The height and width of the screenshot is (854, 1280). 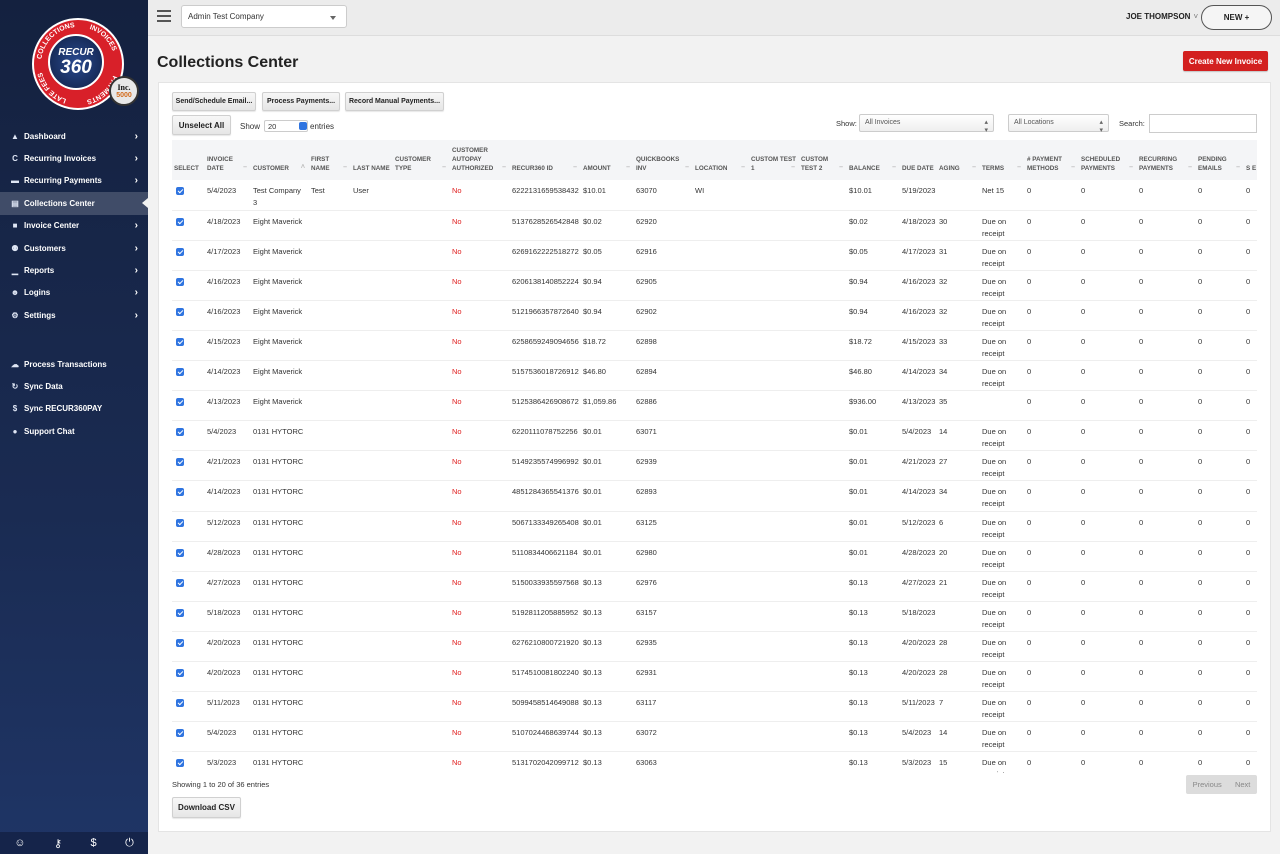 I want to click on previous-page-button: Previous, so click(x=1207, y=784).